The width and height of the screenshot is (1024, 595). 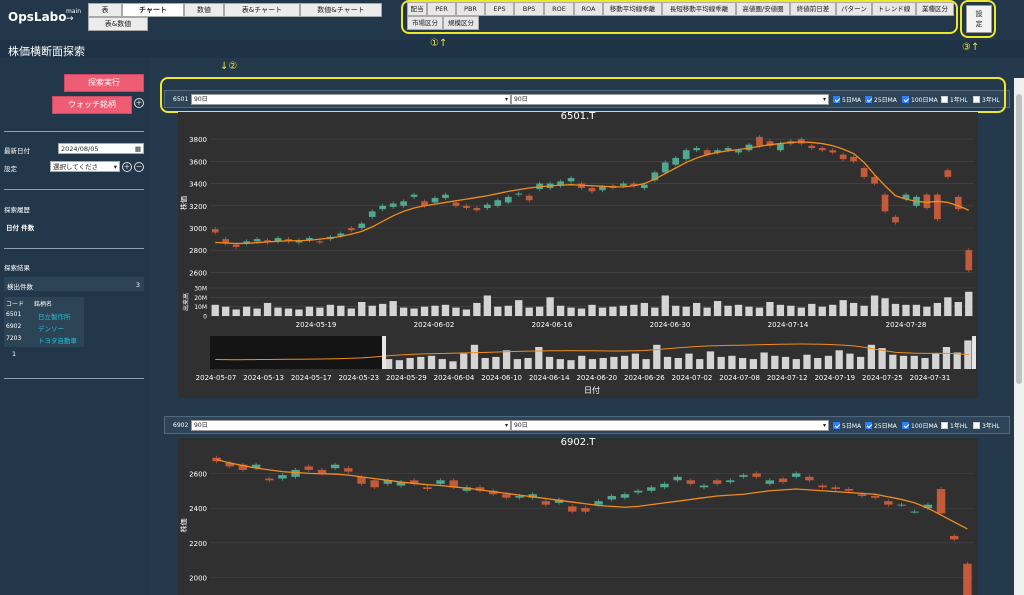 I want to click on add-watch-icon: +, so click(x=139, y=103).